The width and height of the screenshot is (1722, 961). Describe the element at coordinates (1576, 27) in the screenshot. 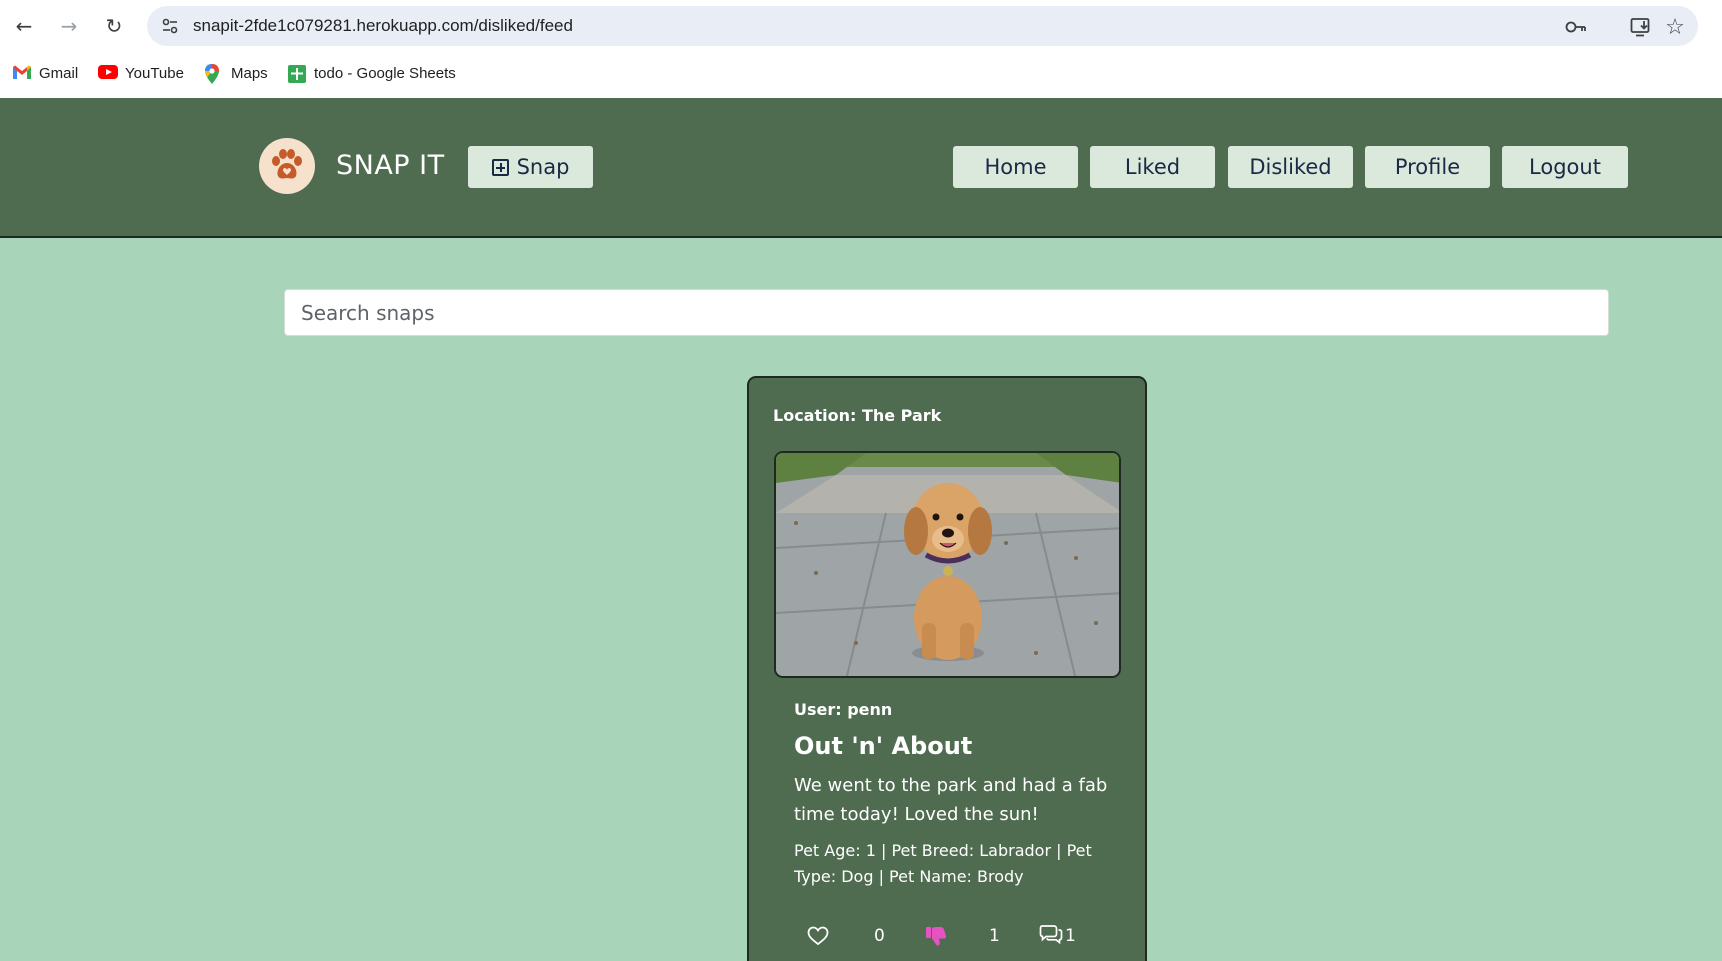

I see `password-key-icon` at that location.